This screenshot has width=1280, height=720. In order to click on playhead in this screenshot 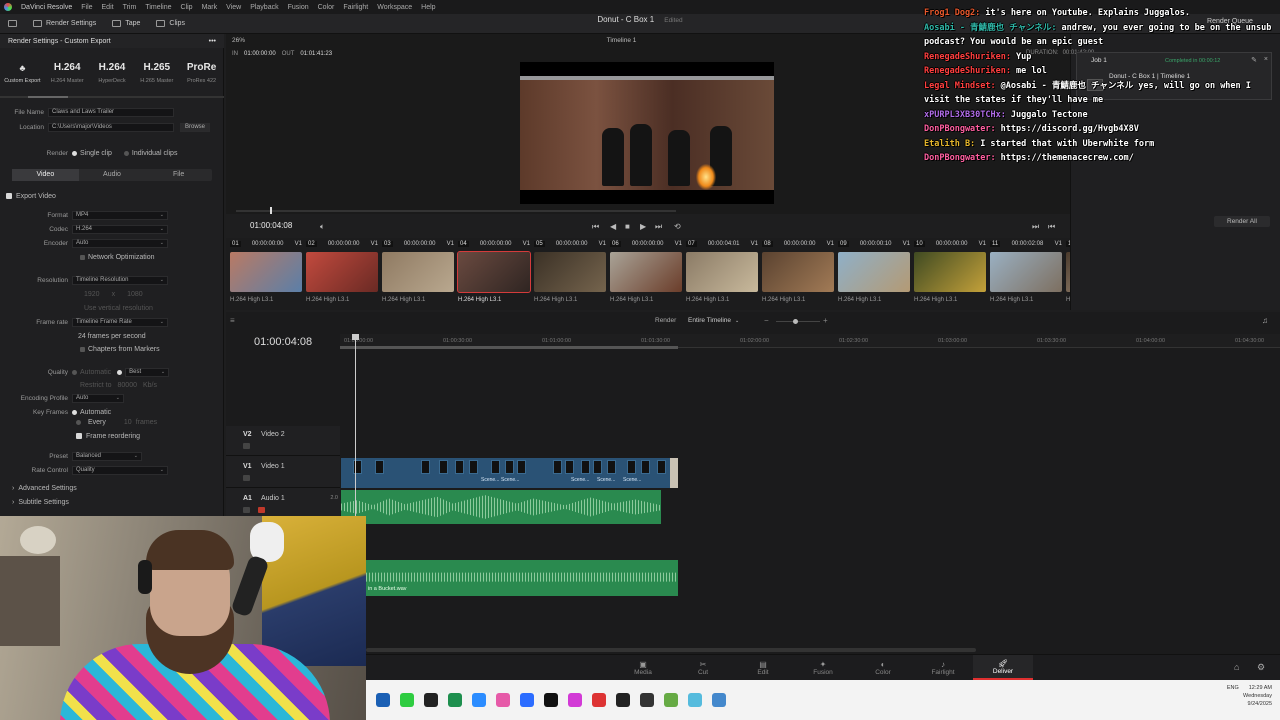, I will do `click(355, 429)`.